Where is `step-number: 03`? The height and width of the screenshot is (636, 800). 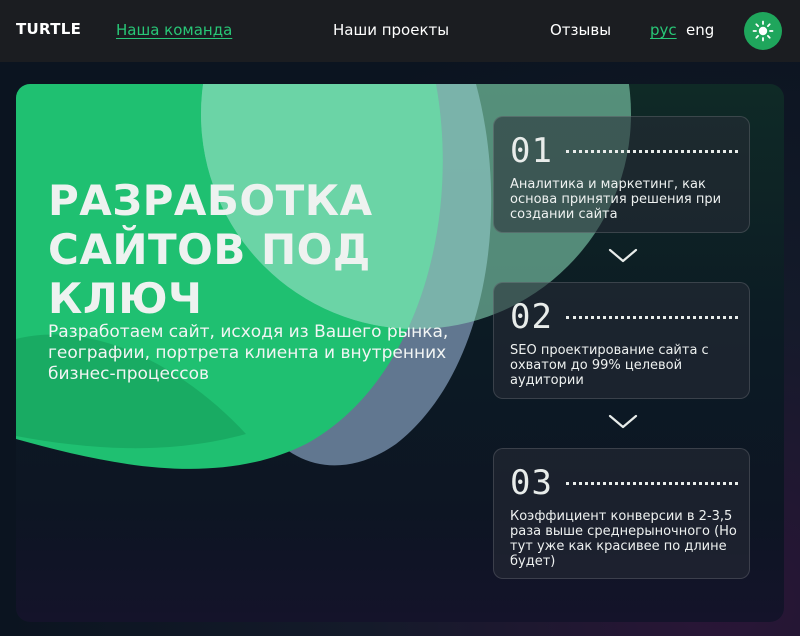 step-number: 03 is located at coordinates (531, 483).